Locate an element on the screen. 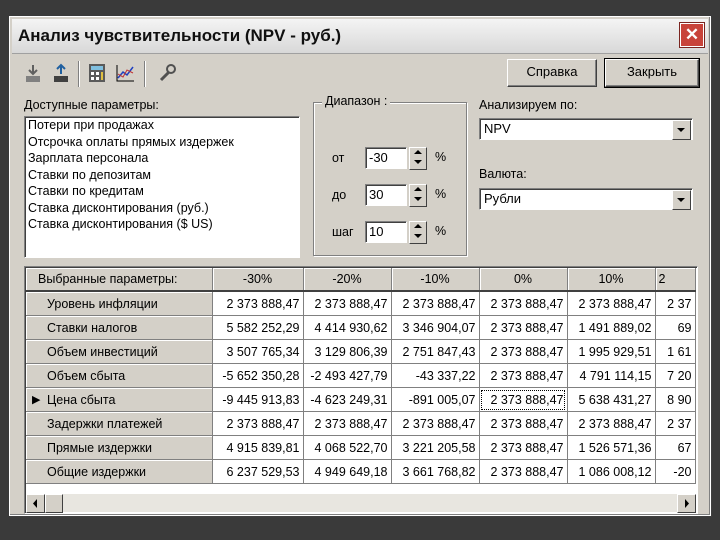 The width and height of the screenshot is (720, 540). grid-cell: -43 337,22 is located at coordinates (435, 375).